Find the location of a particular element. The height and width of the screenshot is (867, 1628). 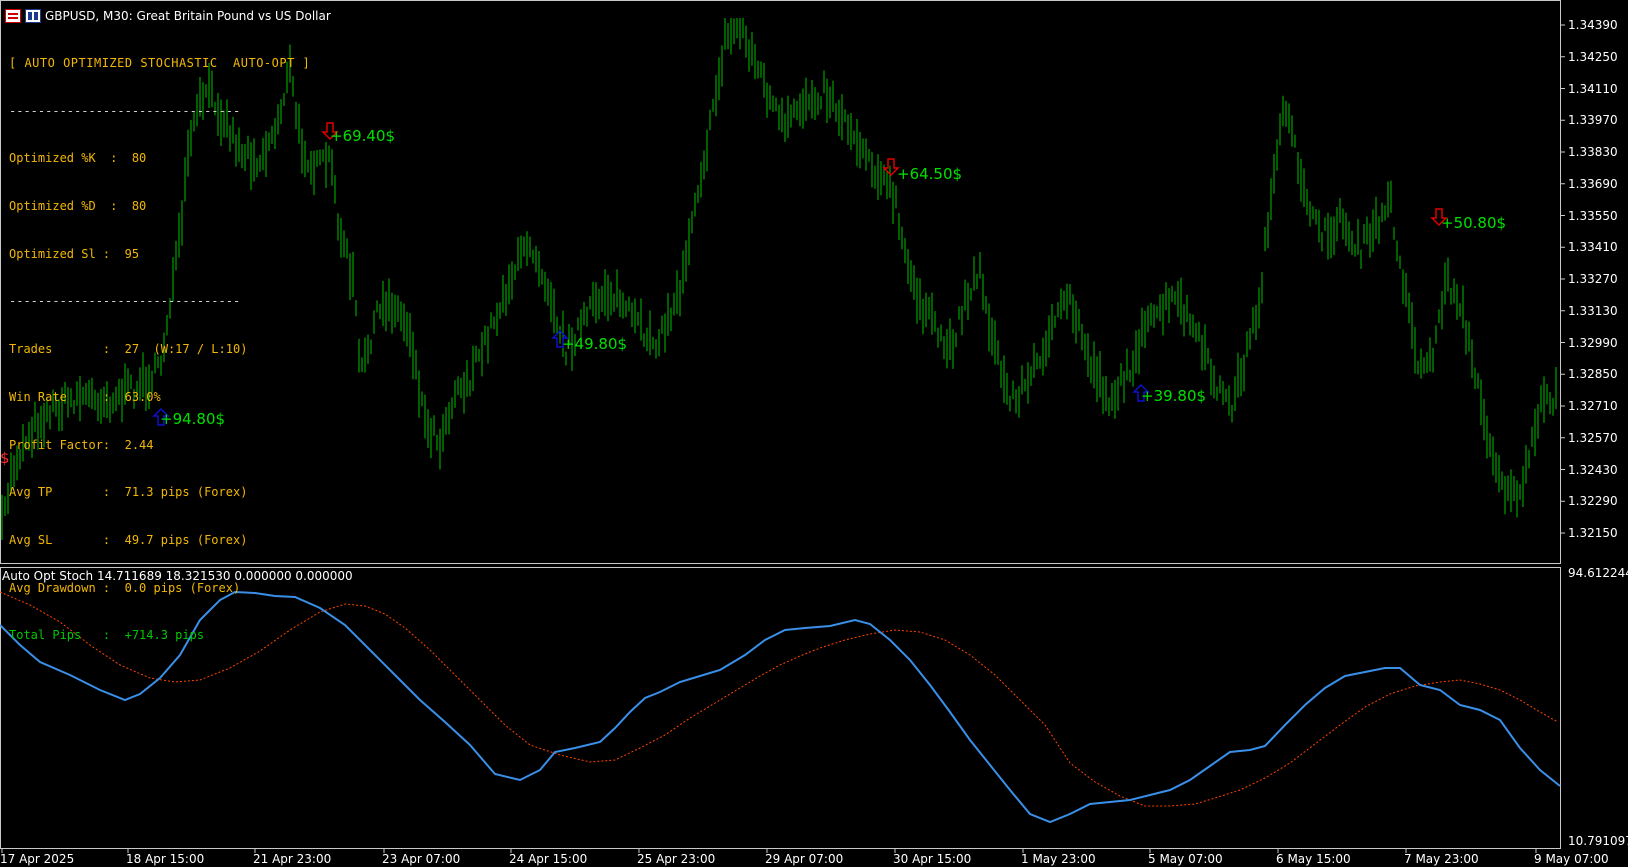

sell-arrow-icon is located at coordinates (891, 167).